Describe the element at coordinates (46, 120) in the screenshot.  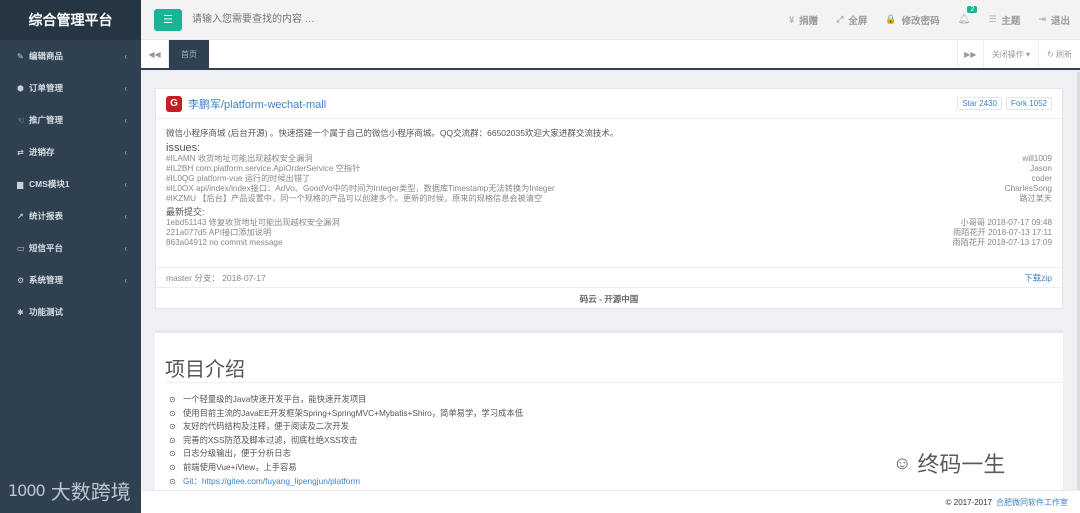
I see `sidebar-item-label: 推广管理` at that location.